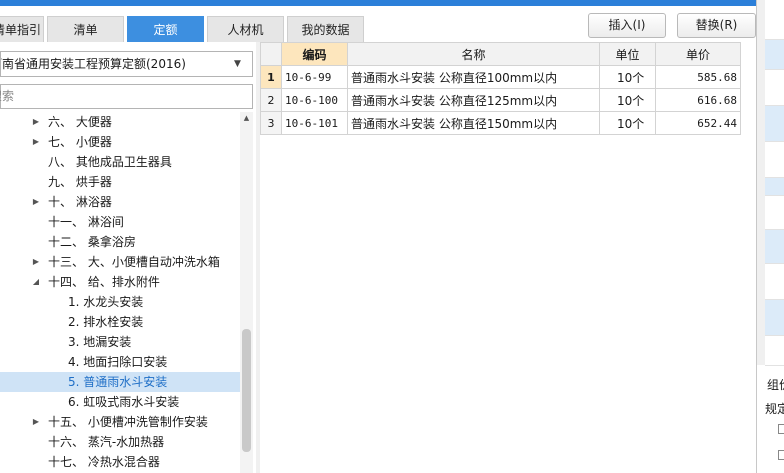 The height and width of the screenshot is (473, 784). What do you see at coordinates (106, 322) in the screenshot?
I see `tree-item-label: 2. 排水栓安装` at bounding box center [106, 322].